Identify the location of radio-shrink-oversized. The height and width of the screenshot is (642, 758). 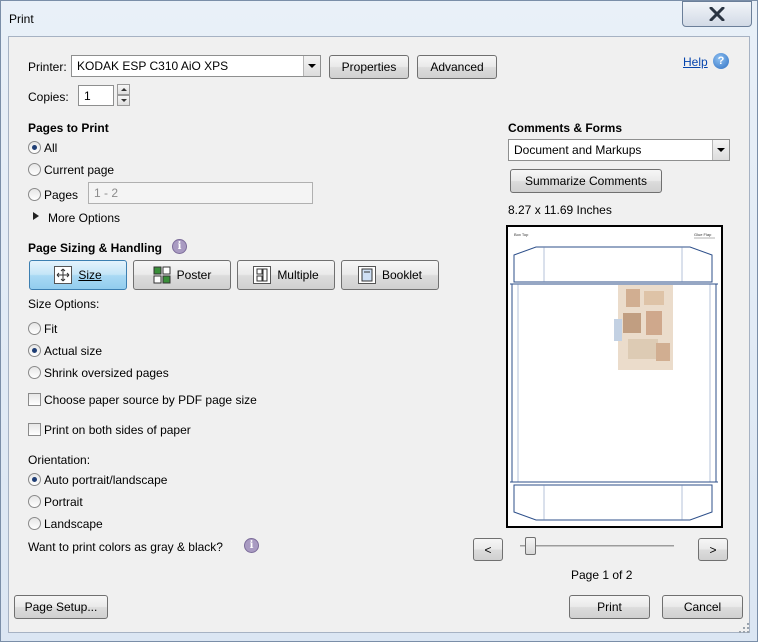
(34, 372).